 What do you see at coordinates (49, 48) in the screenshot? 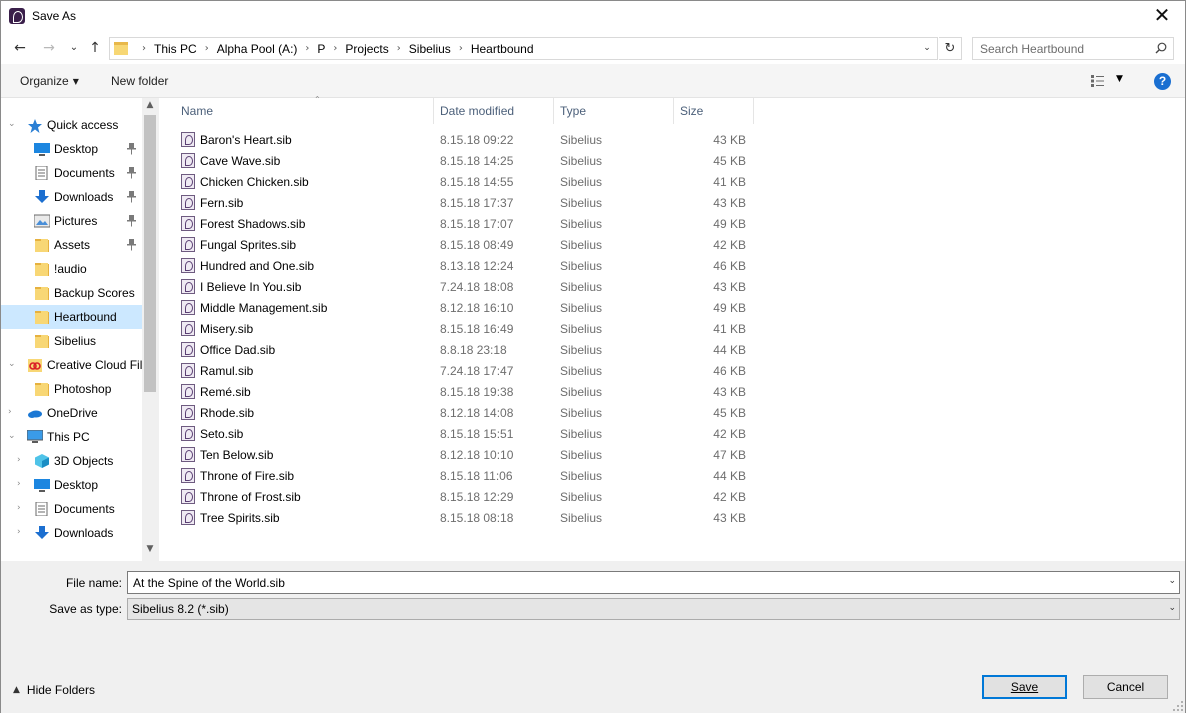
I see `forward-button: →` at bounding box center [49, 48].